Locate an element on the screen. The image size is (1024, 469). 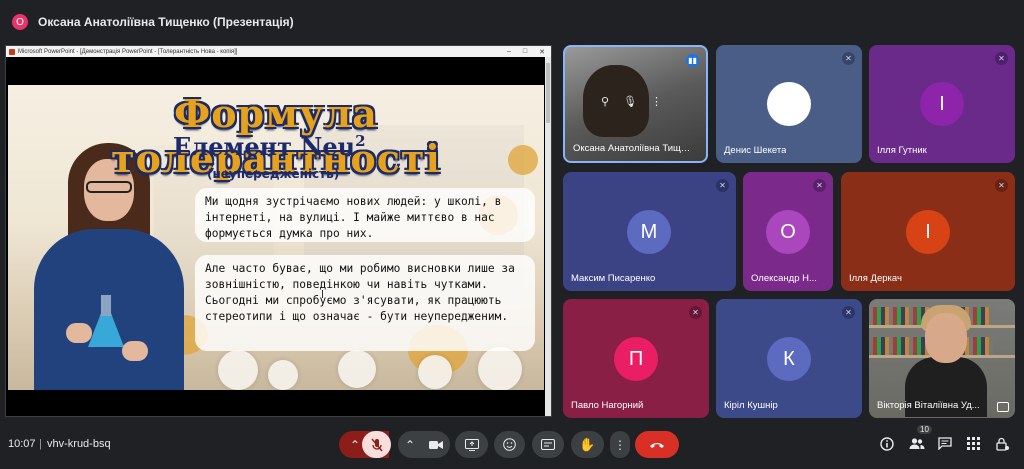
participant-avatar: О is located at coordinates (788, 232).